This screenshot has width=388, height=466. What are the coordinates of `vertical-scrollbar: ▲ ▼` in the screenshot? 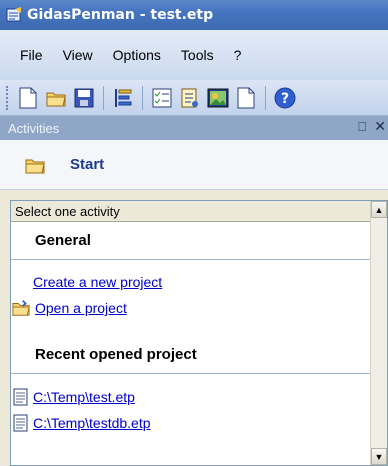 It's located at (378, 333).